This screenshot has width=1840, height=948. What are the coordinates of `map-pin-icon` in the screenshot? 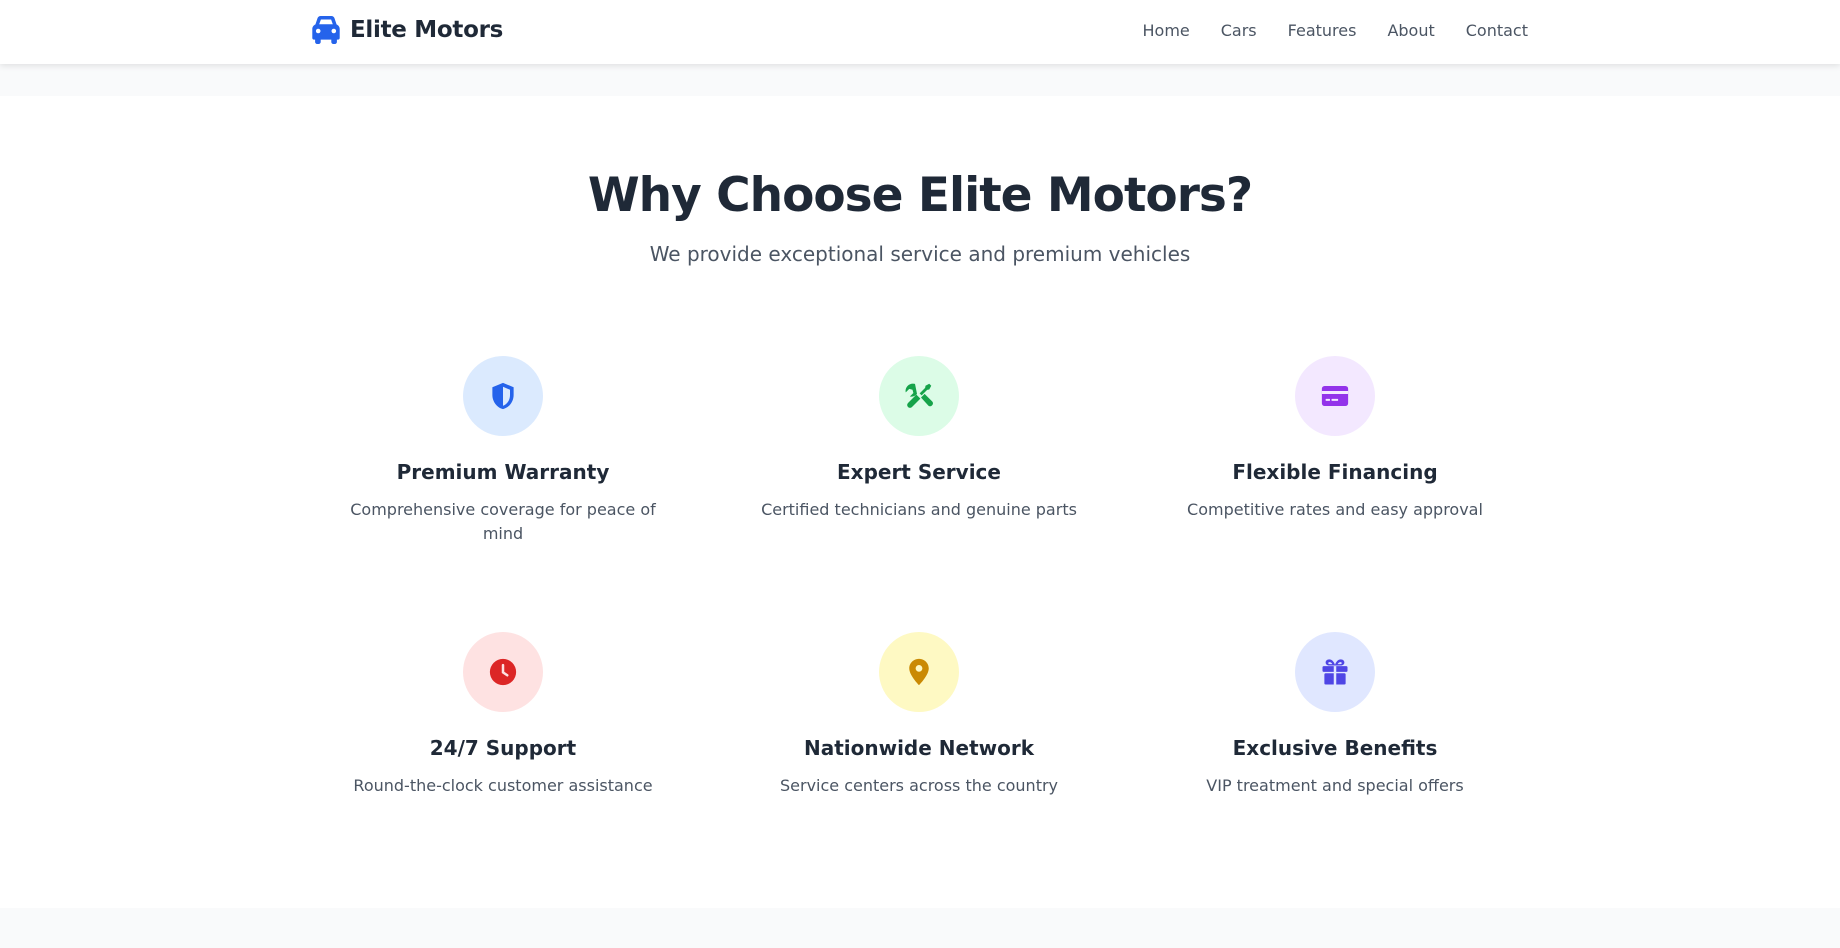 It's located at (919, 672).